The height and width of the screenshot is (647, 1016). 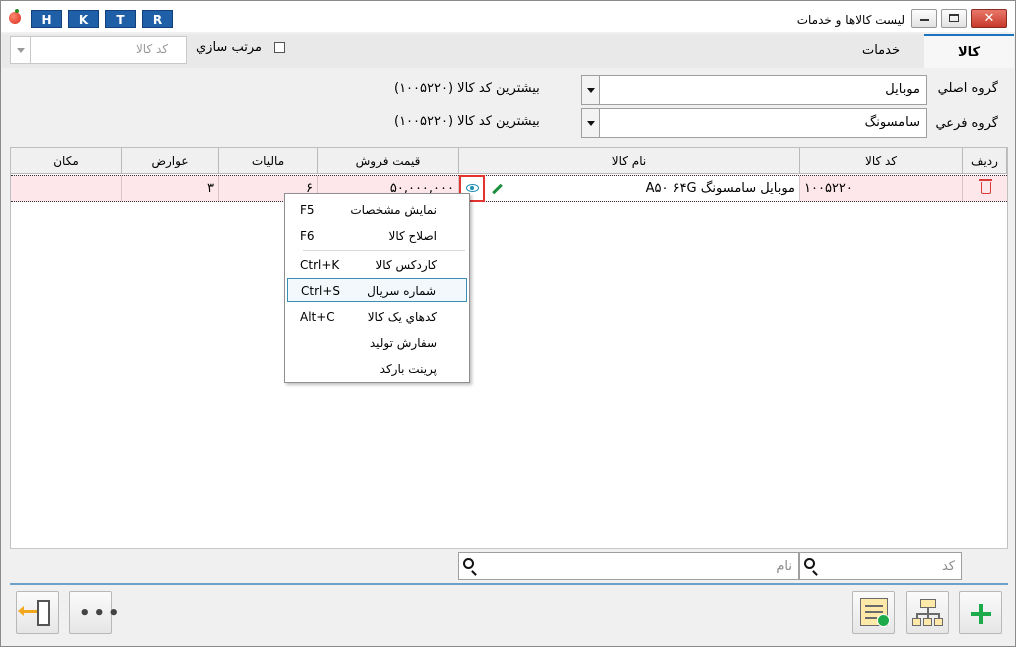 What do you see at coordinates (720, 188) in the screenshot?
I see `cell-name-text: موبايل سامسونگ A۵۰ ۶۴G` at bounding box center [720, 188].